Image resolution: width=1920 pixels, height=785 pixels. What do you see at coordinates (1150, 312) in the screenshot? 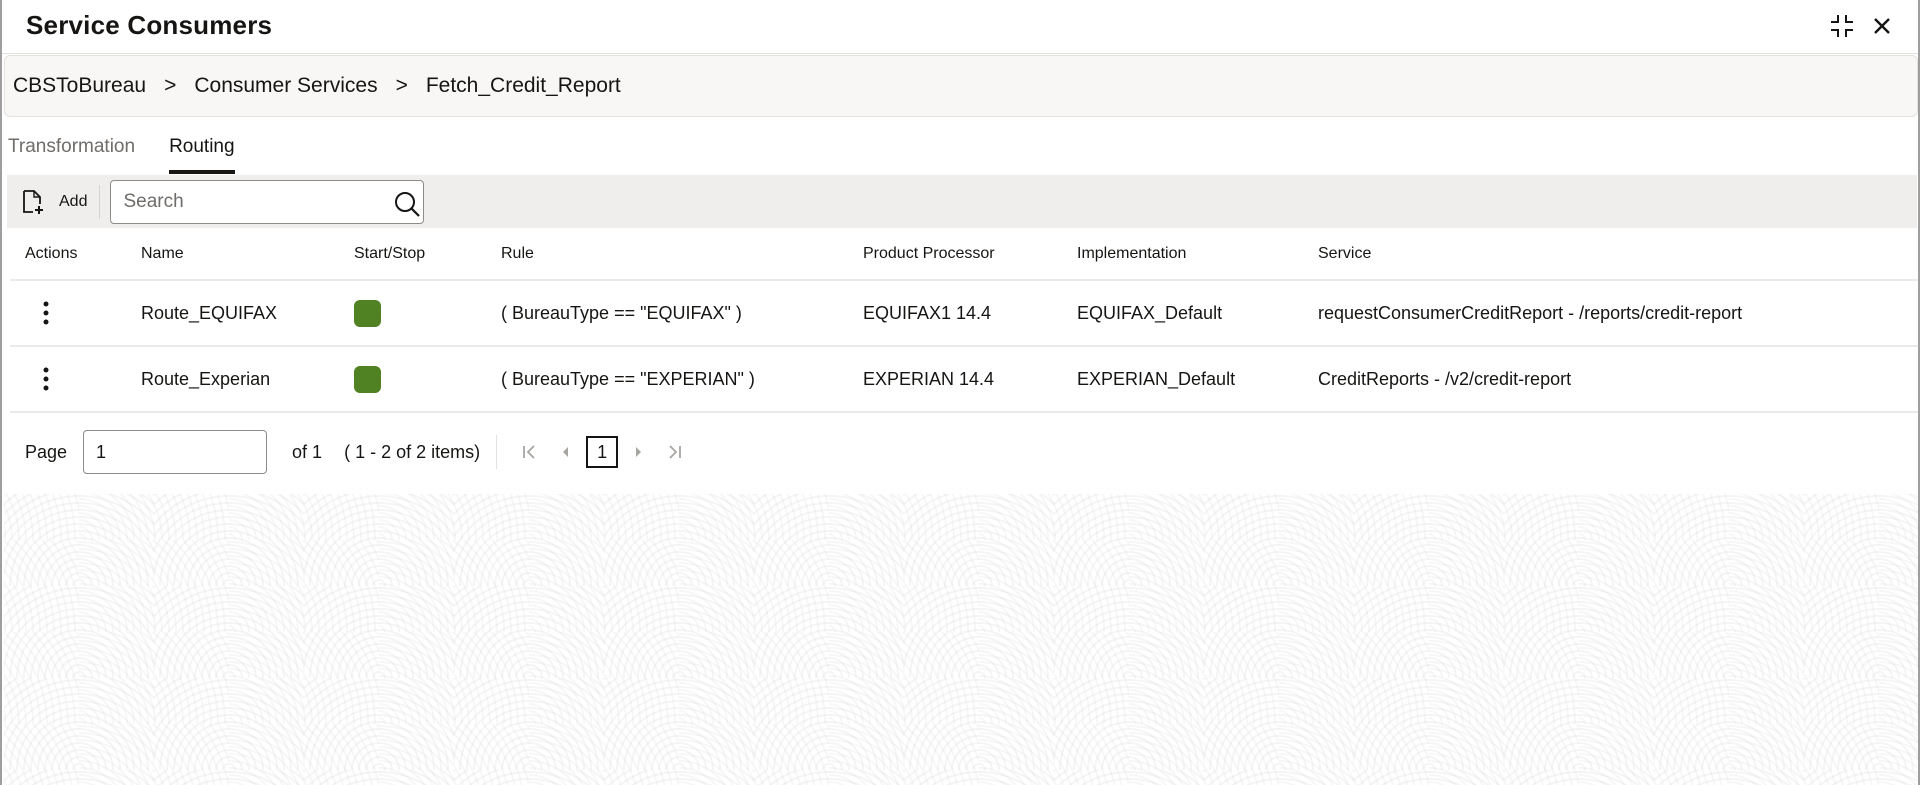
I see `implementation: EQUIFAX_Default` at bounding box center [1150, 312].